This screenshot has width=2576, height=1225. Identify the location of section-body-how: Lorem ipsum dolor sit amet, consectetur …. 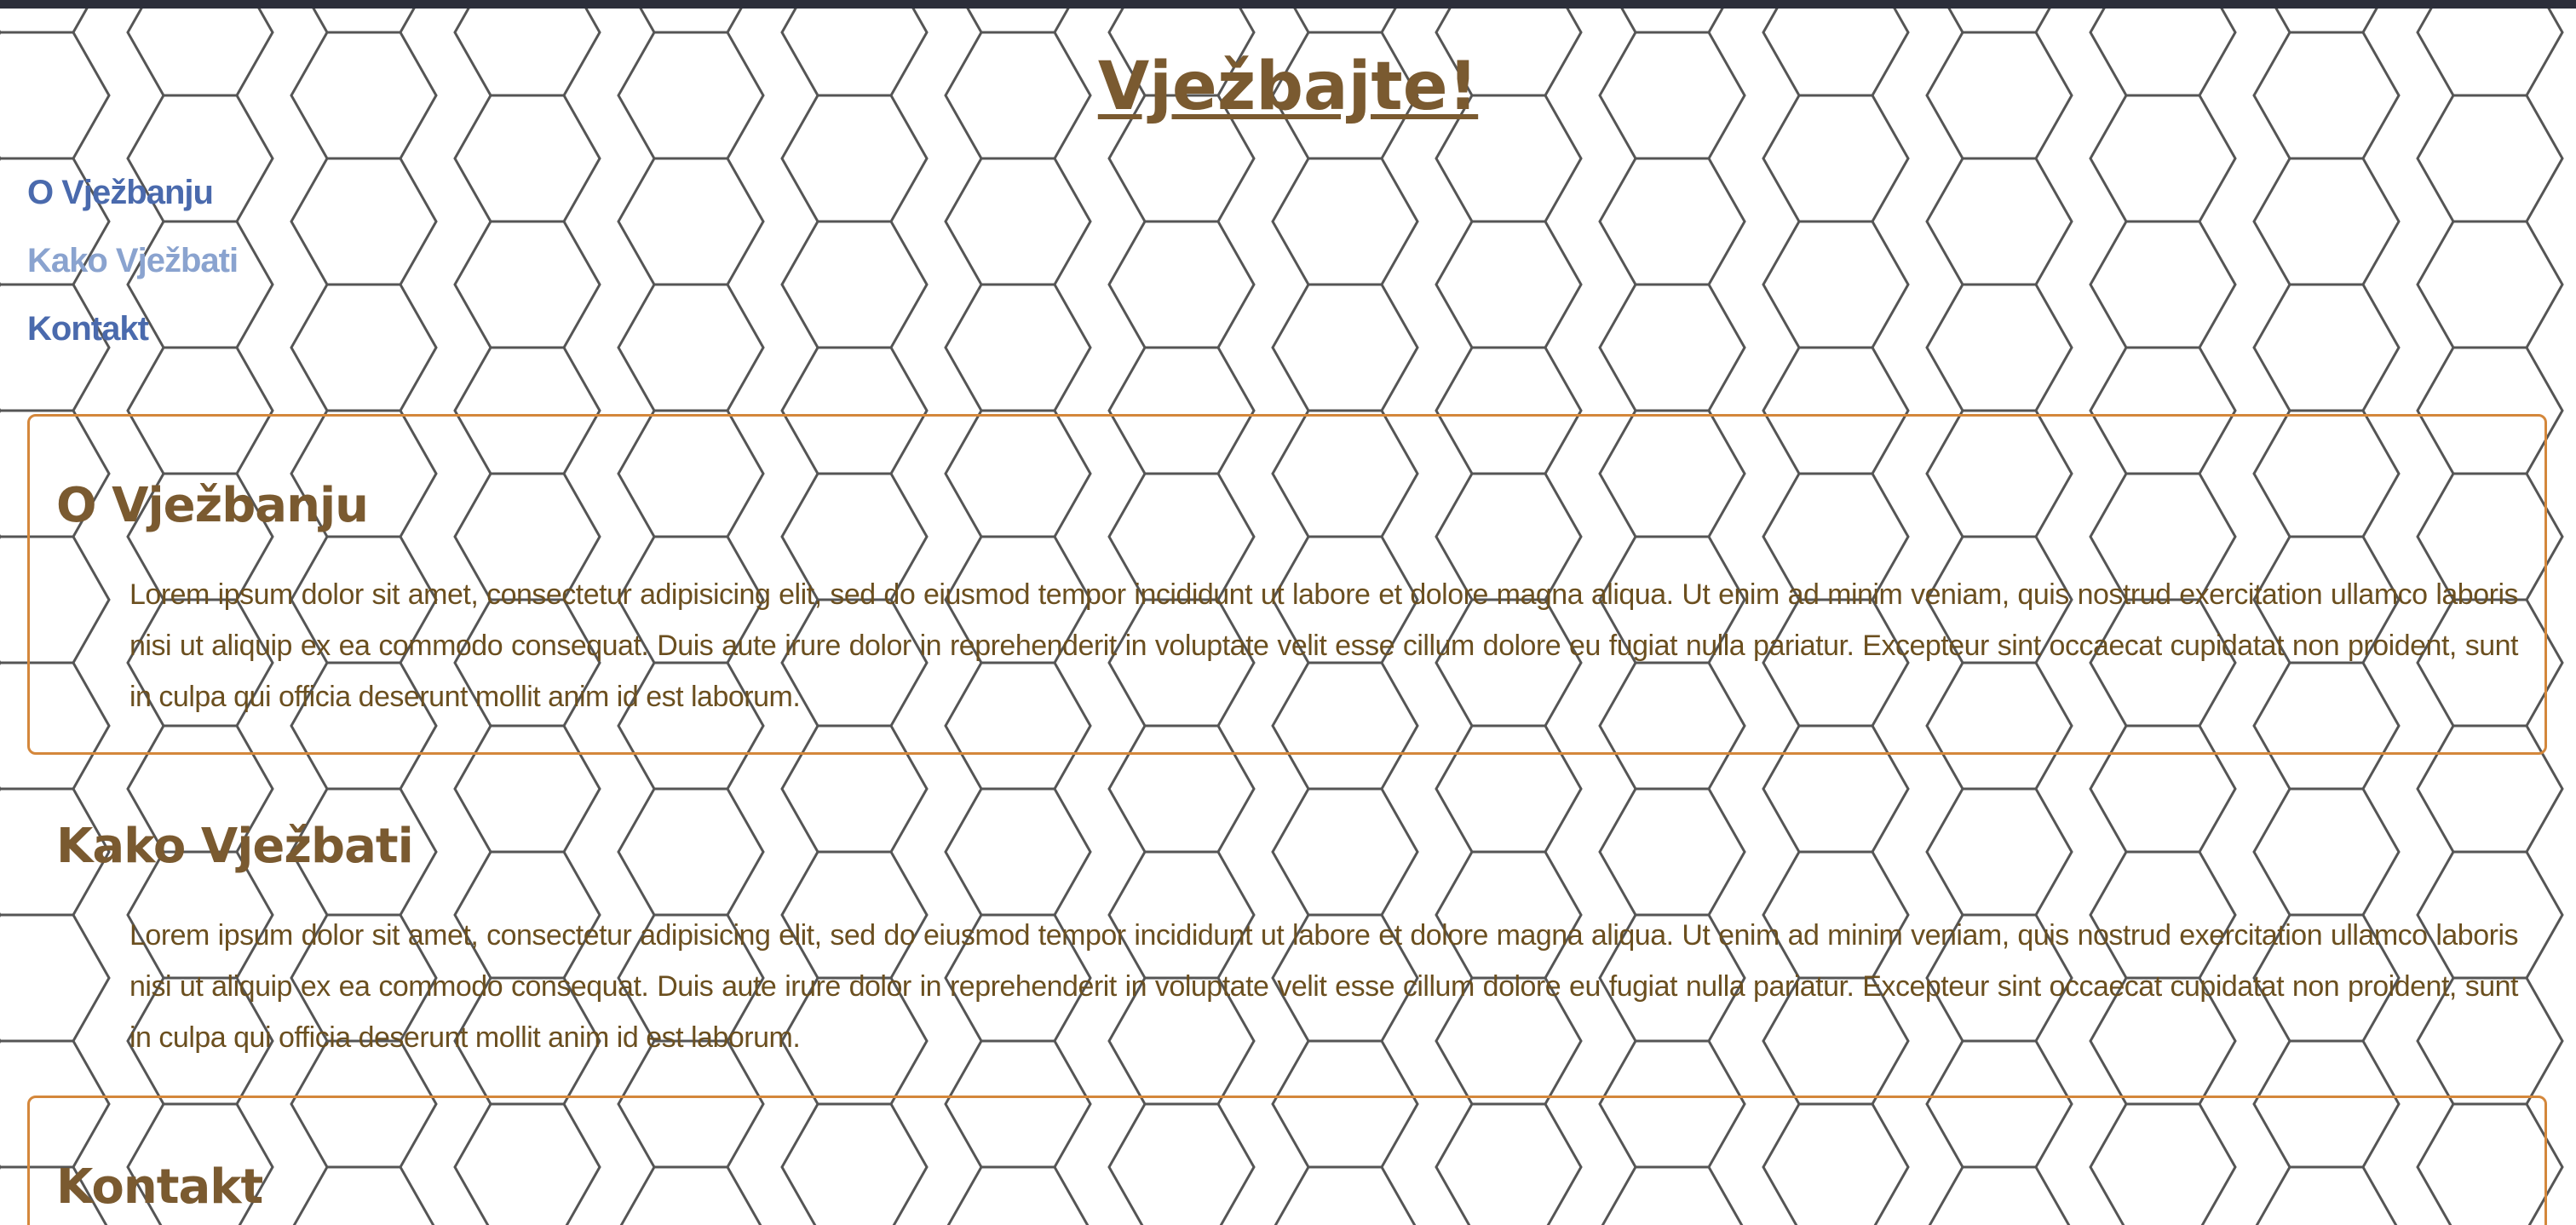
(1324, 986).